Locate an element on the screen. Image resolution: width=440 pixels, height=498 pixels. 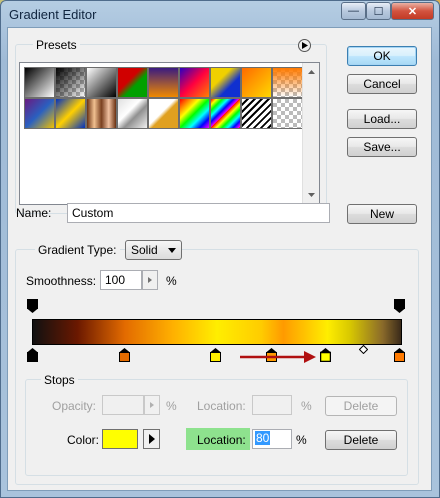
close-button: ✕ is located at coordinates (412, 11).